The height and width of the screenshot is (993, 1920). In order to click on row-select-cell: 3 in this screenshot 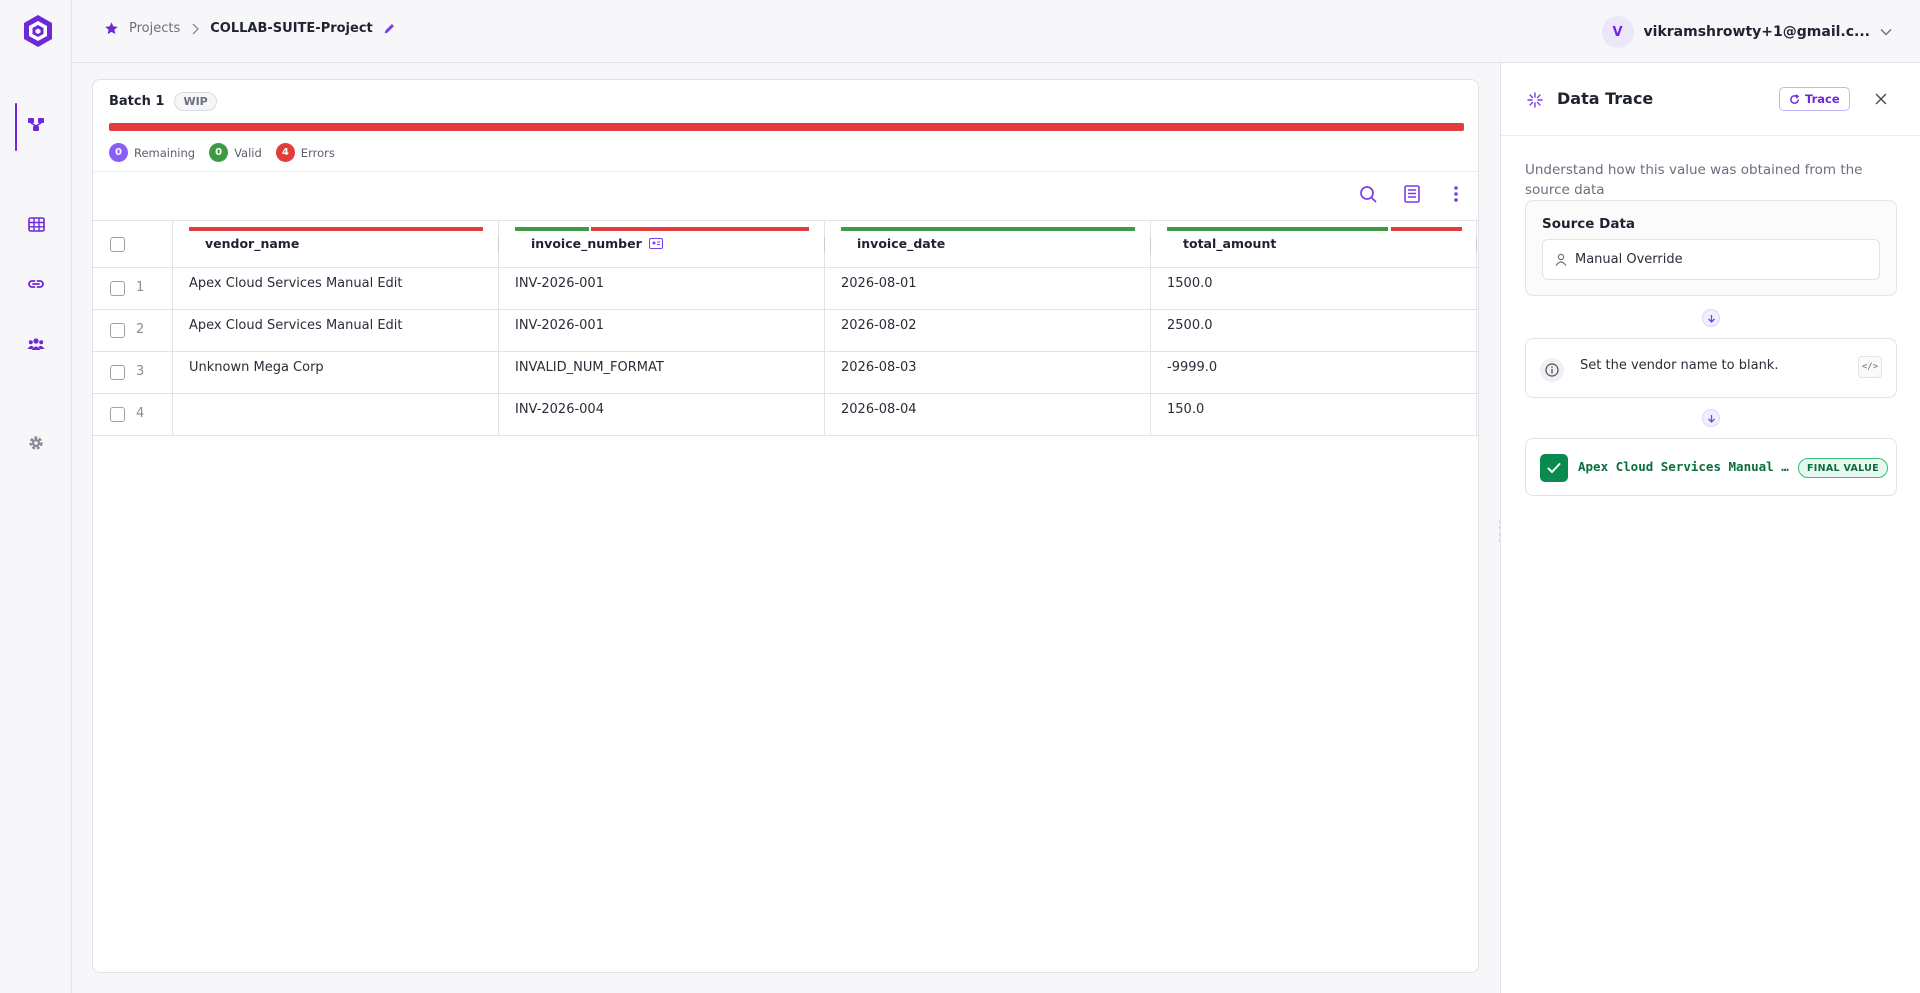, I will do `click(133, 372)`.